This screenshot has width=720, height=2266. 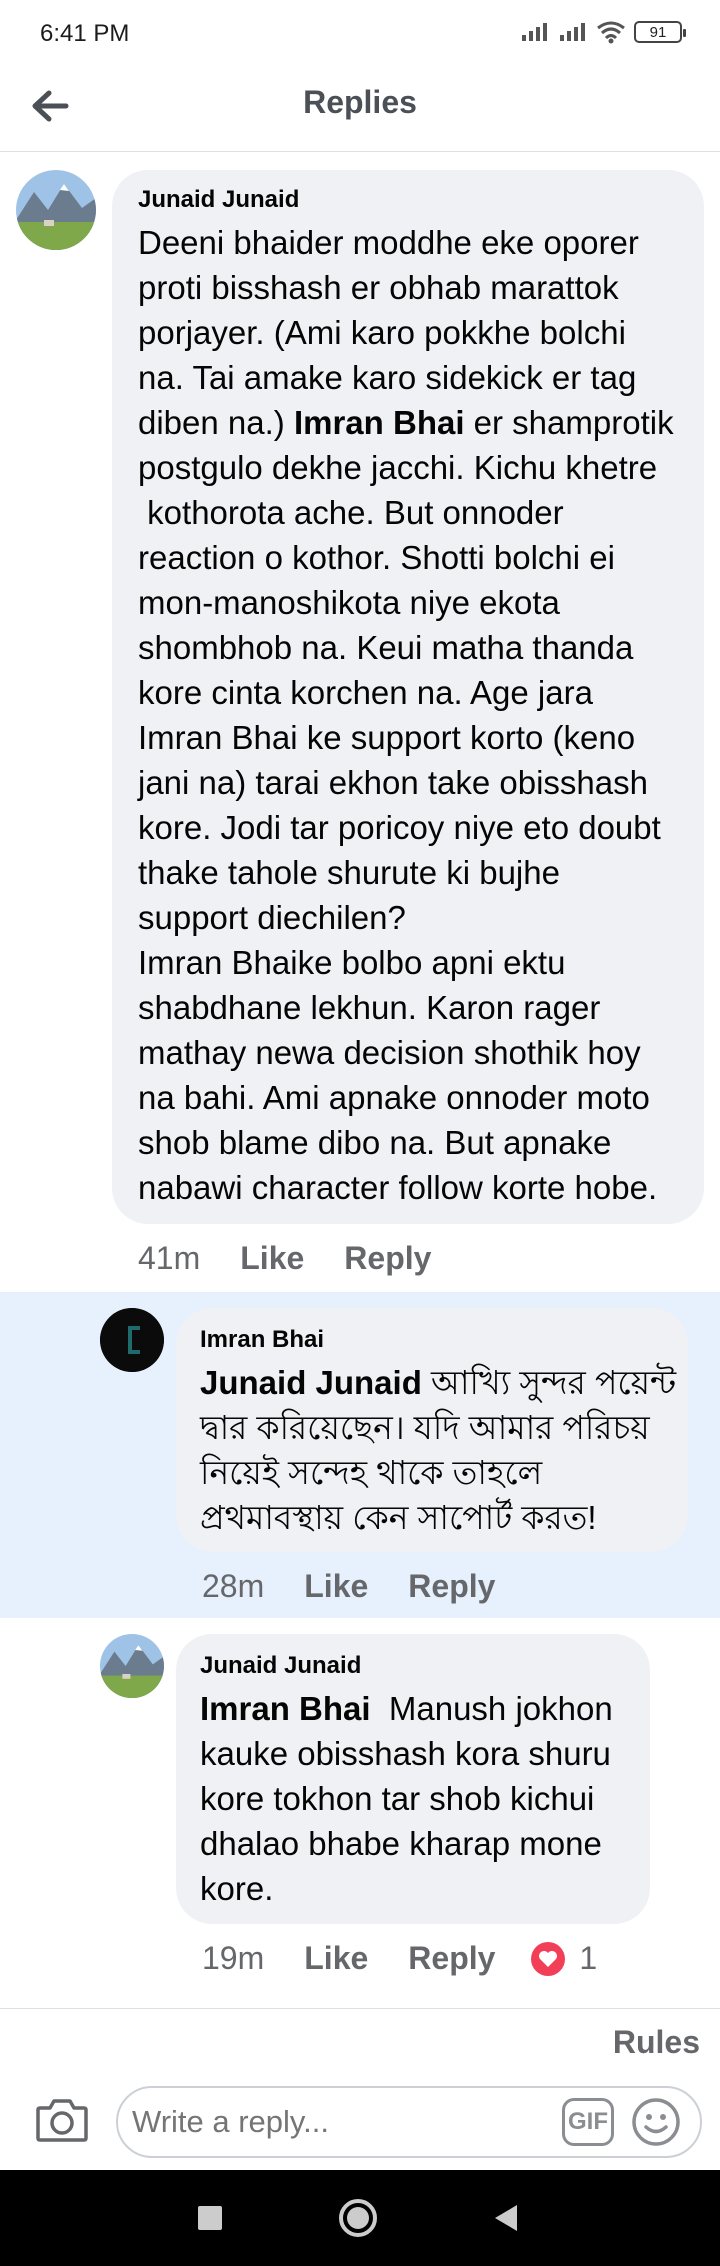 What do you see at coordinates (656, 2042) in the screenshot?
I see `rules-link: Rules` at bounding box center [656, 2042].